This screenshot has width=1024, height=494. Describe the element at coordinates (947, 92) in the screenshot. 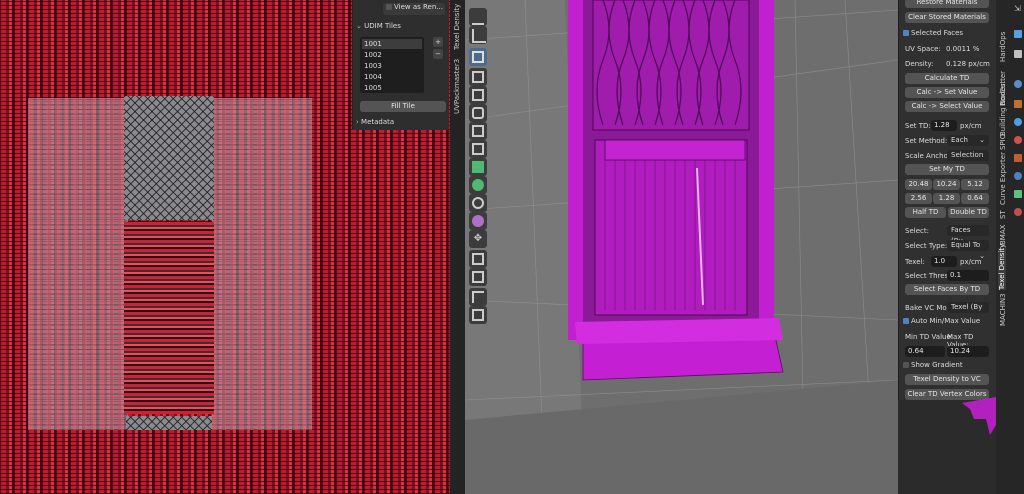

I see `calc-set-value-button: Calc -> Set Value` at that location.